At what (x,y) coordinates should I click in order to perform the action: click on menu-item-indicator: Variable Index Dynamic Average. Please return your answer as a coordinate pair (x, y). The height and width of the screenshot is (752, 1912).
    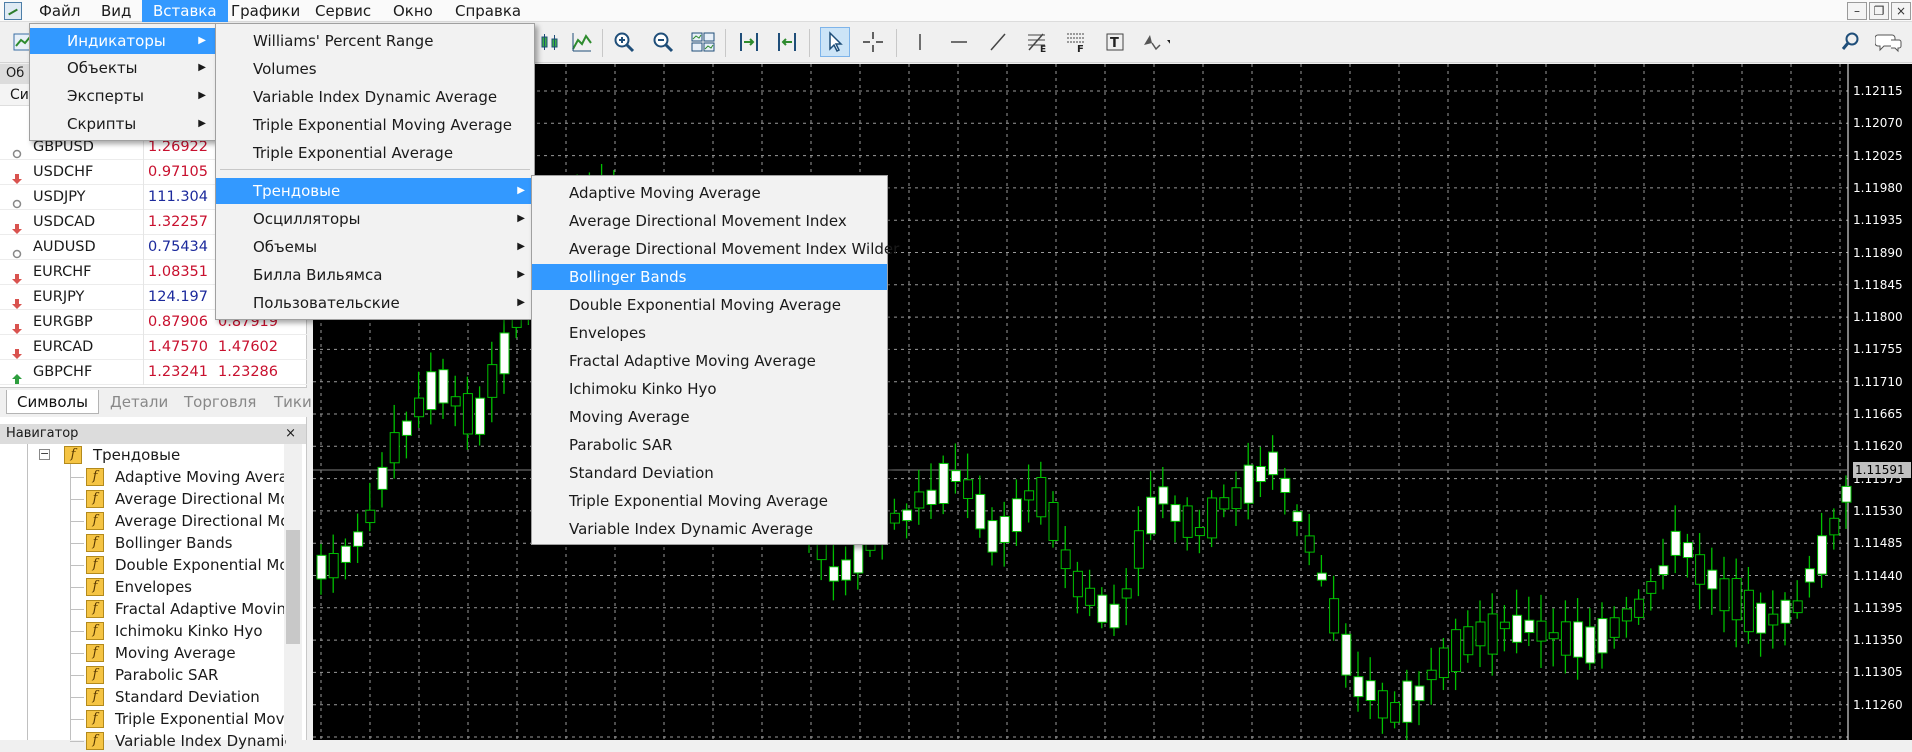
    Looking at the image, I should click on (375, 97).